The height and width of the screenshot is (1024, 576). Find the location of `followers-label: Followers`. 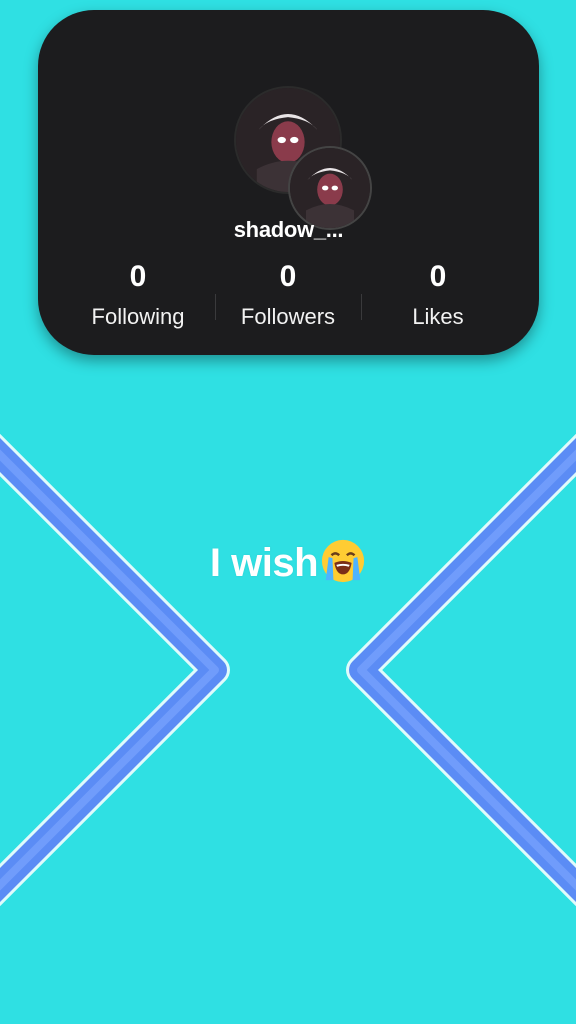

followers-label: Followers is located at coordinates (288, 316).